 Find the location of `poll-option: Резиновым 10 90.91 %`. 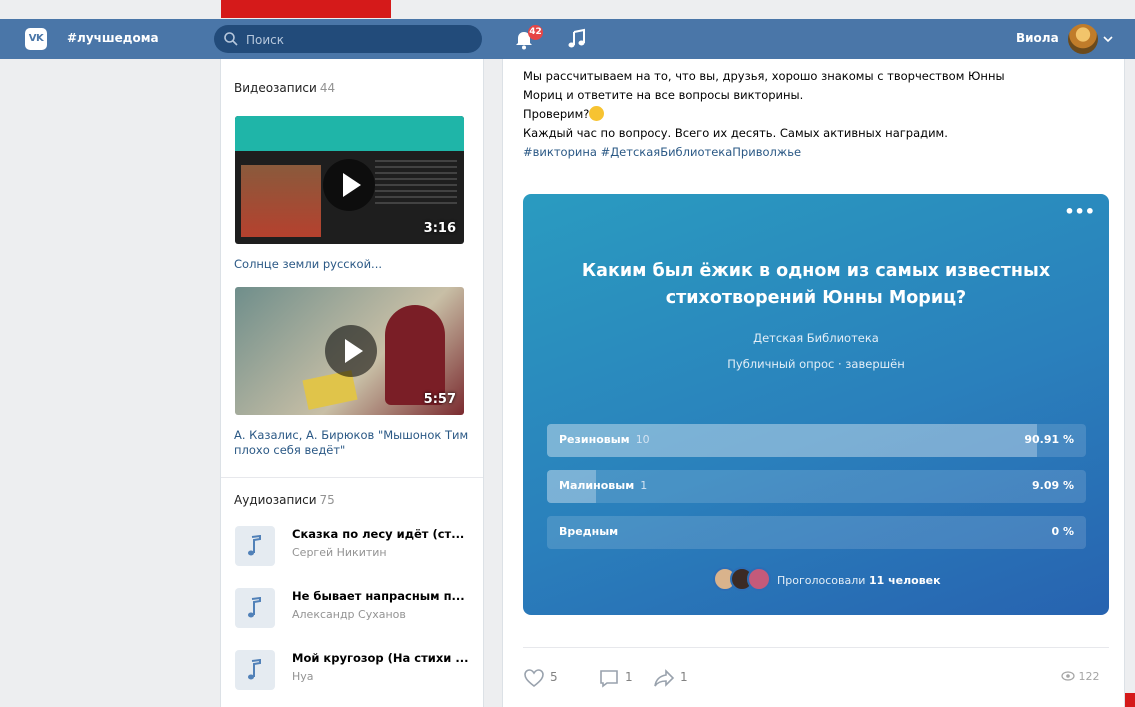

poll-option: Резиновым 10 90.91 % is located at coordinates (816, 440).